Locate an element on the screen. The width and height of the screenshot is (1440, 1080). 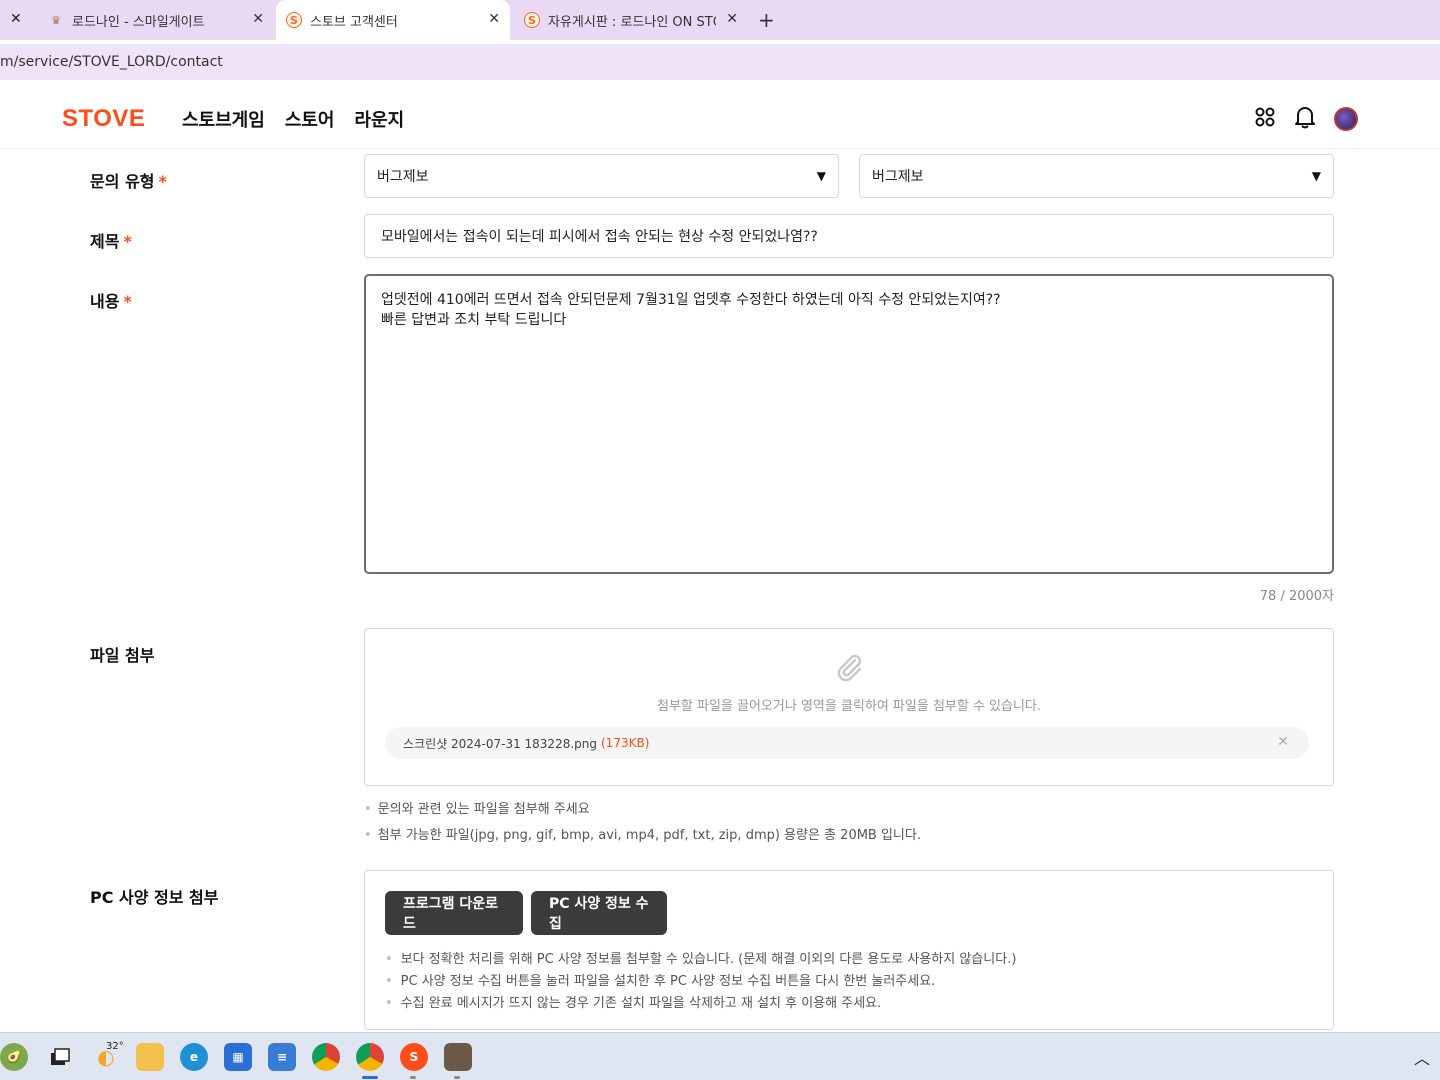
content-label: 내용 * is located at coordinates (111, 301).